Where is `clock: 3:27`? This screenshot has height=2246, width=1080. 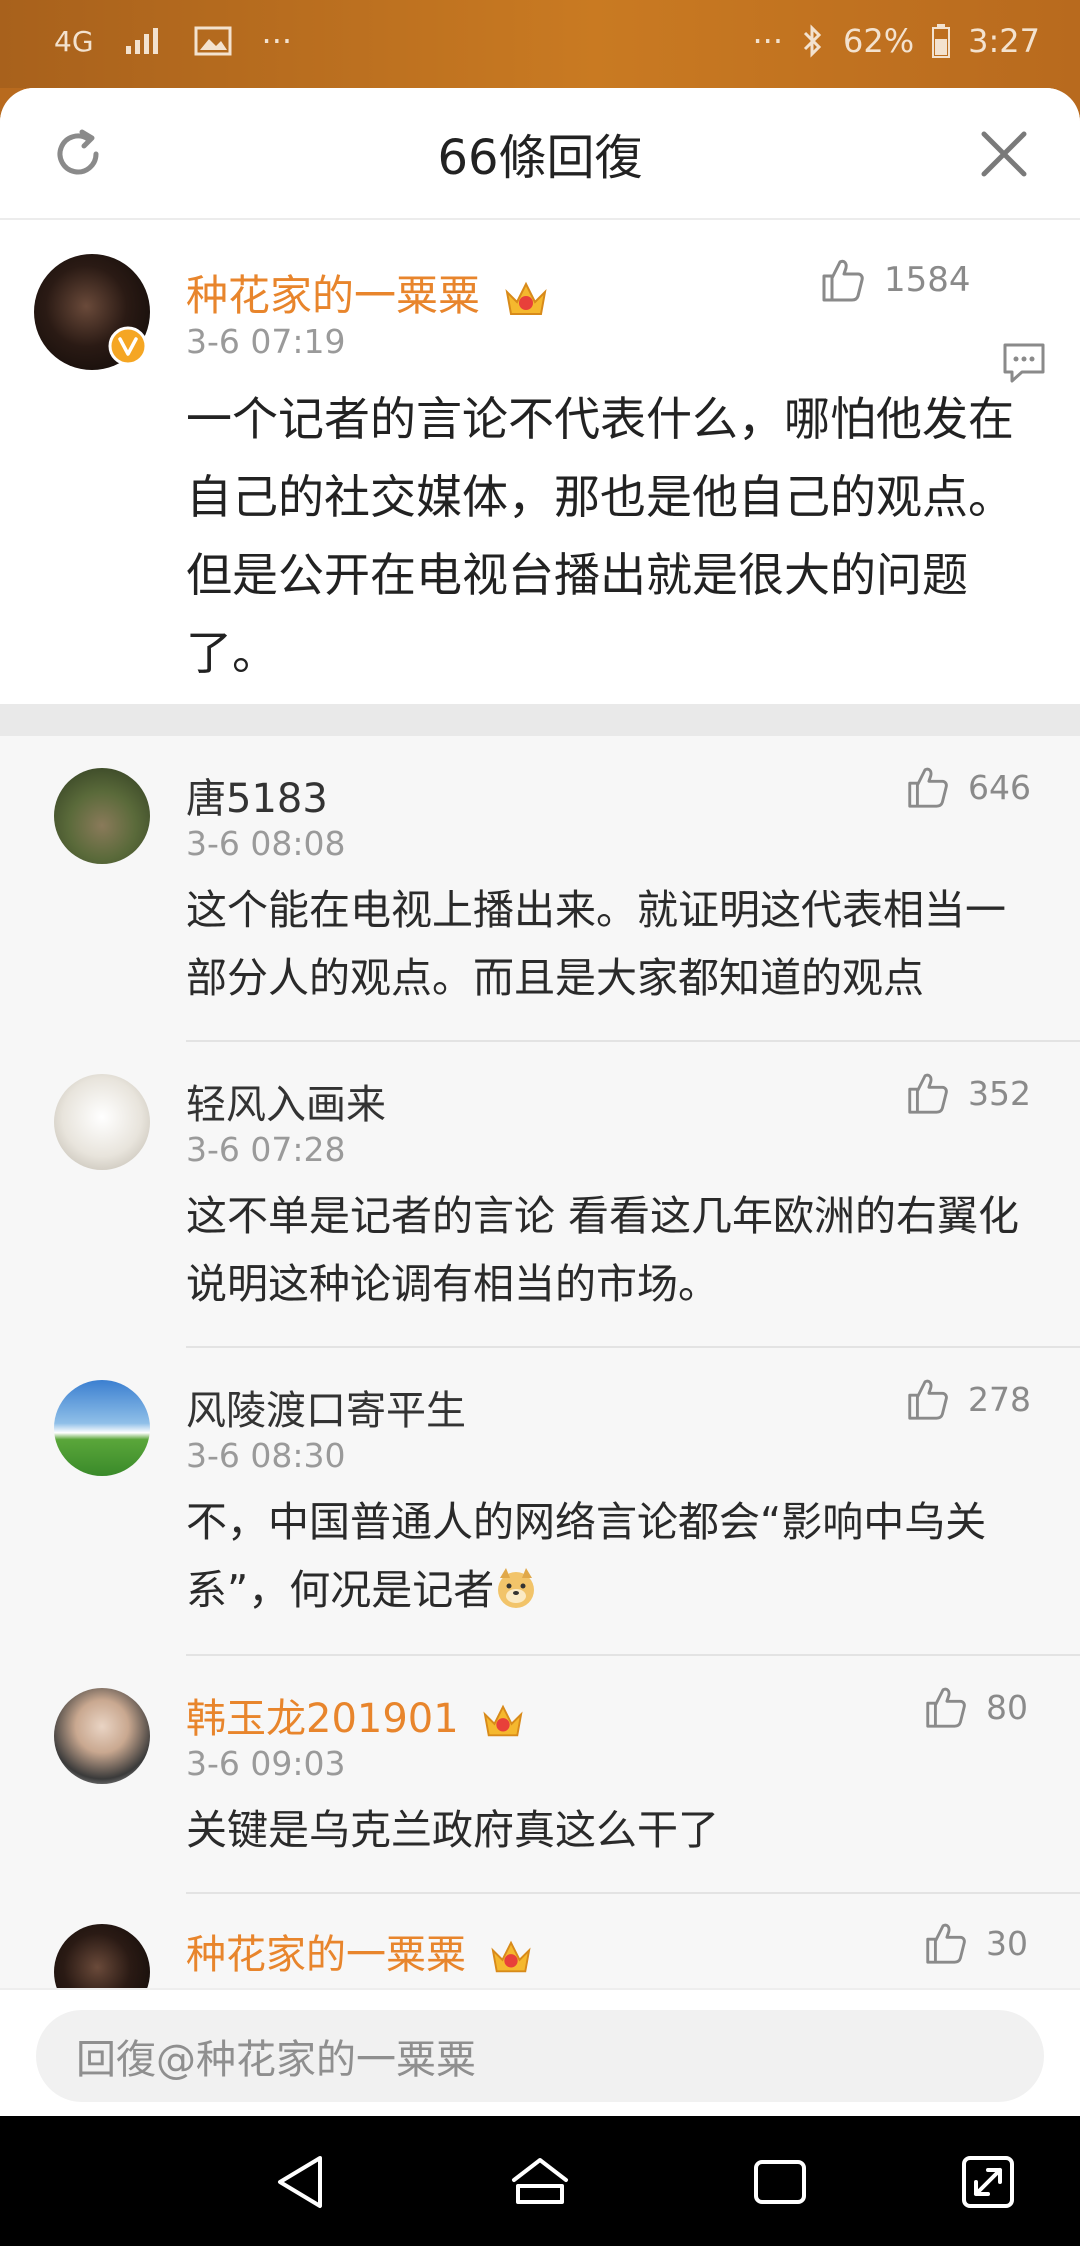 clock: 3:27 is located at coordinates (1004, 41).